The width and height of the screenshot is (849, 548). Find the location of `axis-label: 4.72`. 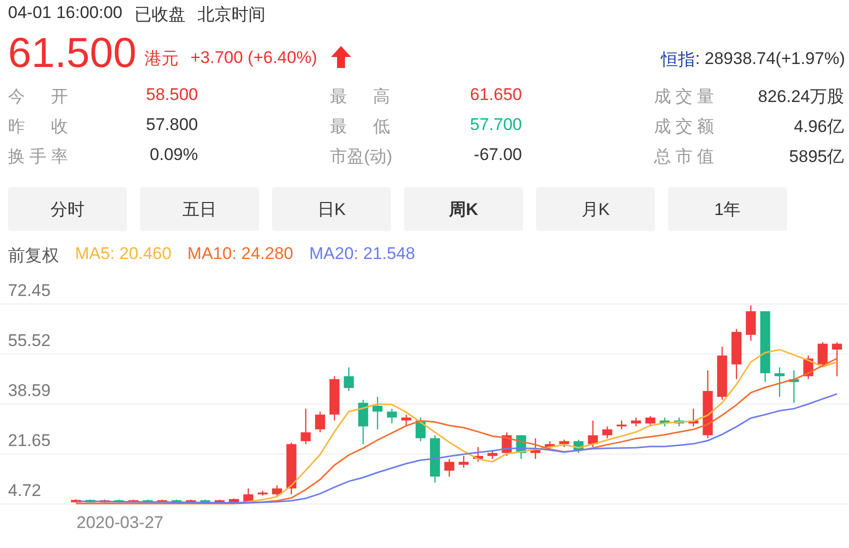

axis-label: 4.72 is located at coordinates (25, 490).